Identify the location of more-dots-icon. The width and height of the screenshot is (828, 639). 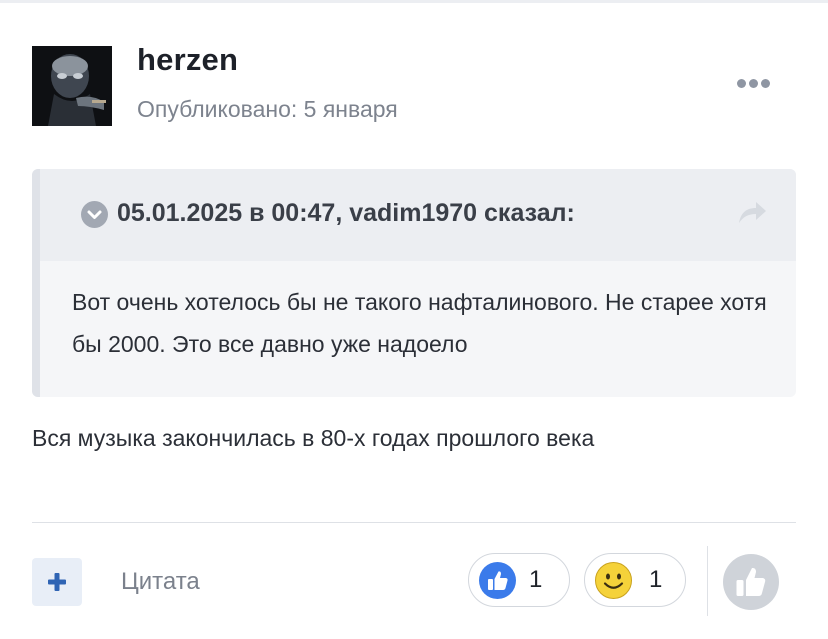
(741, 83).